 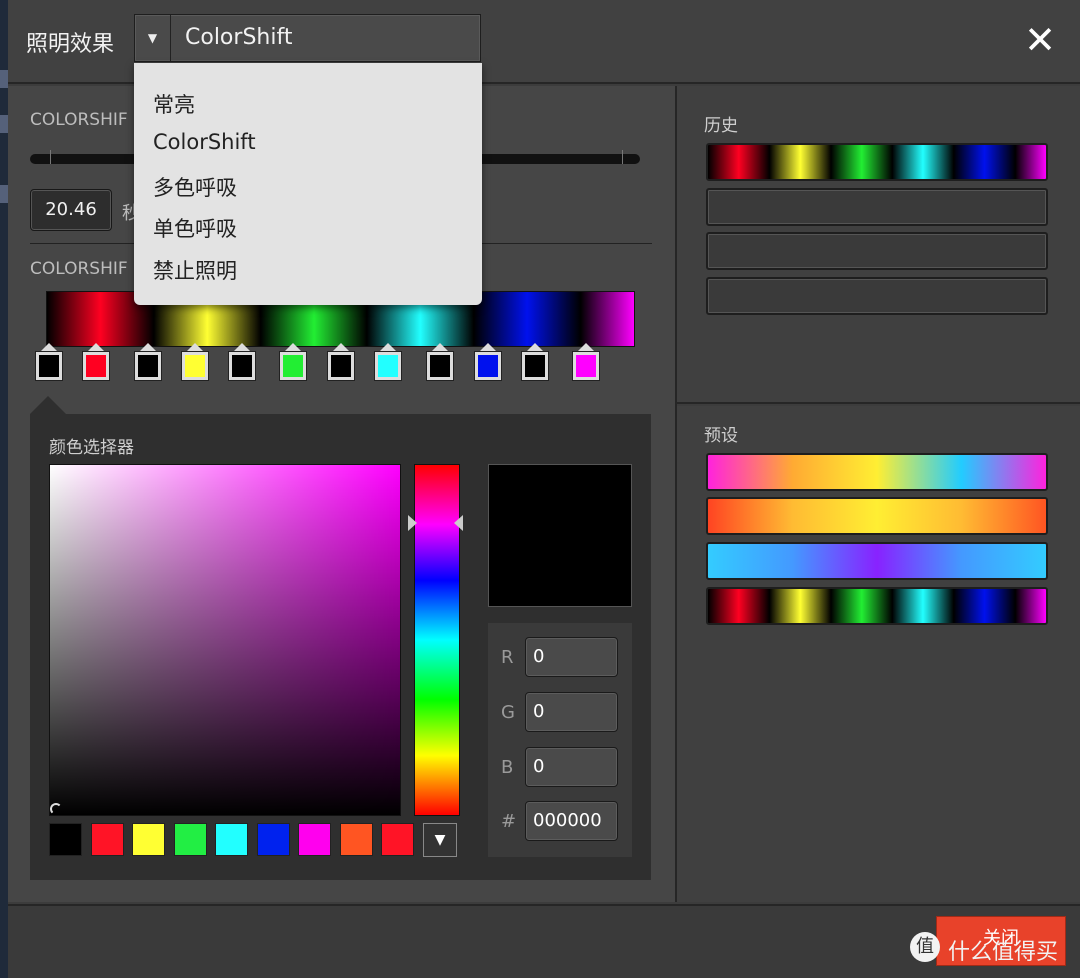 What do you see at coordinates (195, 228) in the screenshot?
I see `dropdown-item-single-breathing: 单色呼吸` at bounding box center [195, 228].